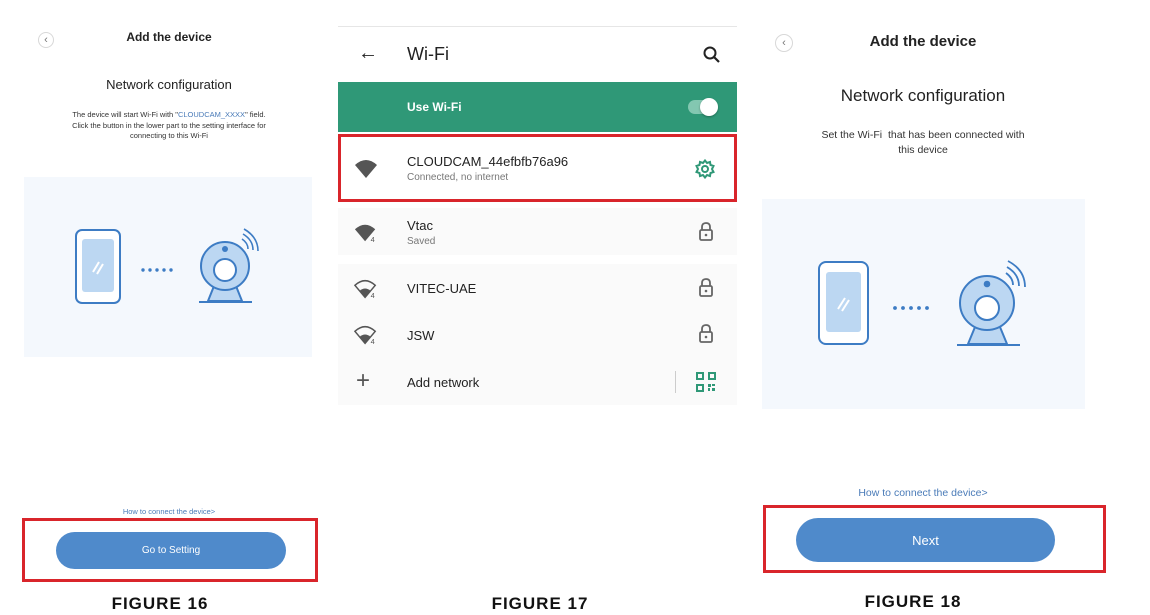 This screenshot has width=1150, height=615. Describe the element at coordinates (709, 107) in the screenshot. I see `toggle-knob` at that location.